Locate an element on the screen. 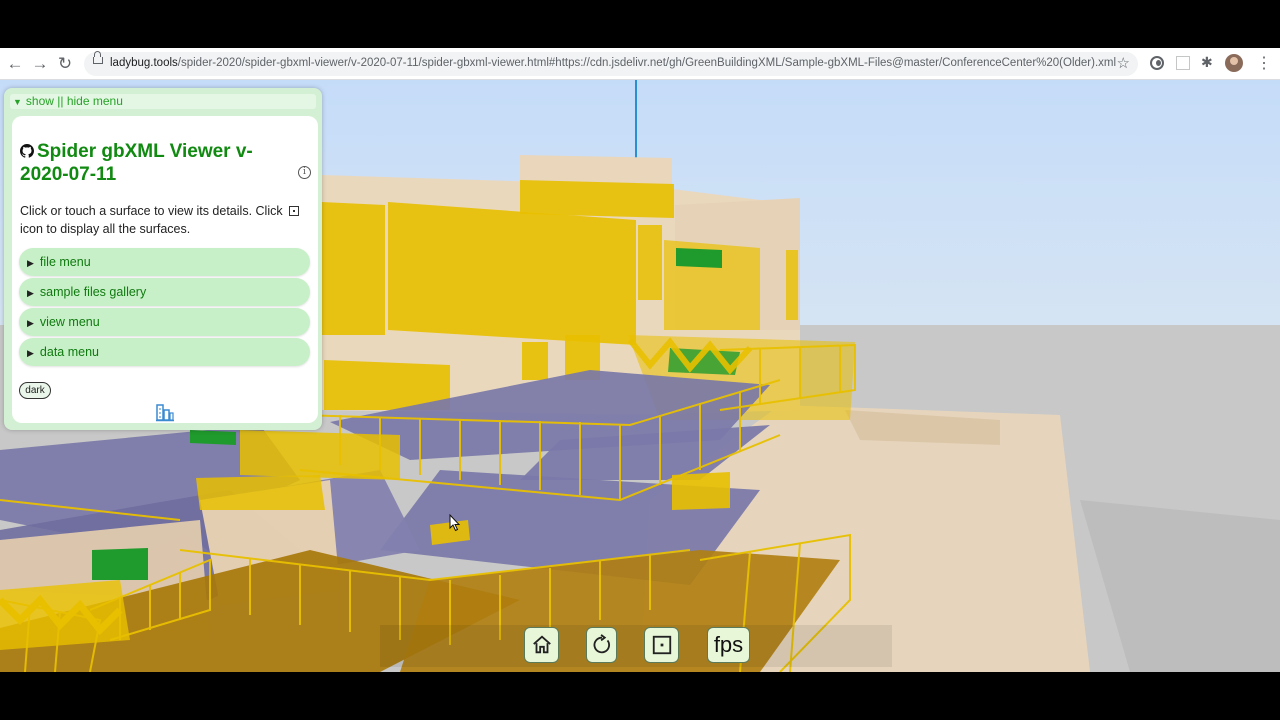 The height and width of the screenshot is (720, 1280). home-icon is located at coordinates (541, 644).